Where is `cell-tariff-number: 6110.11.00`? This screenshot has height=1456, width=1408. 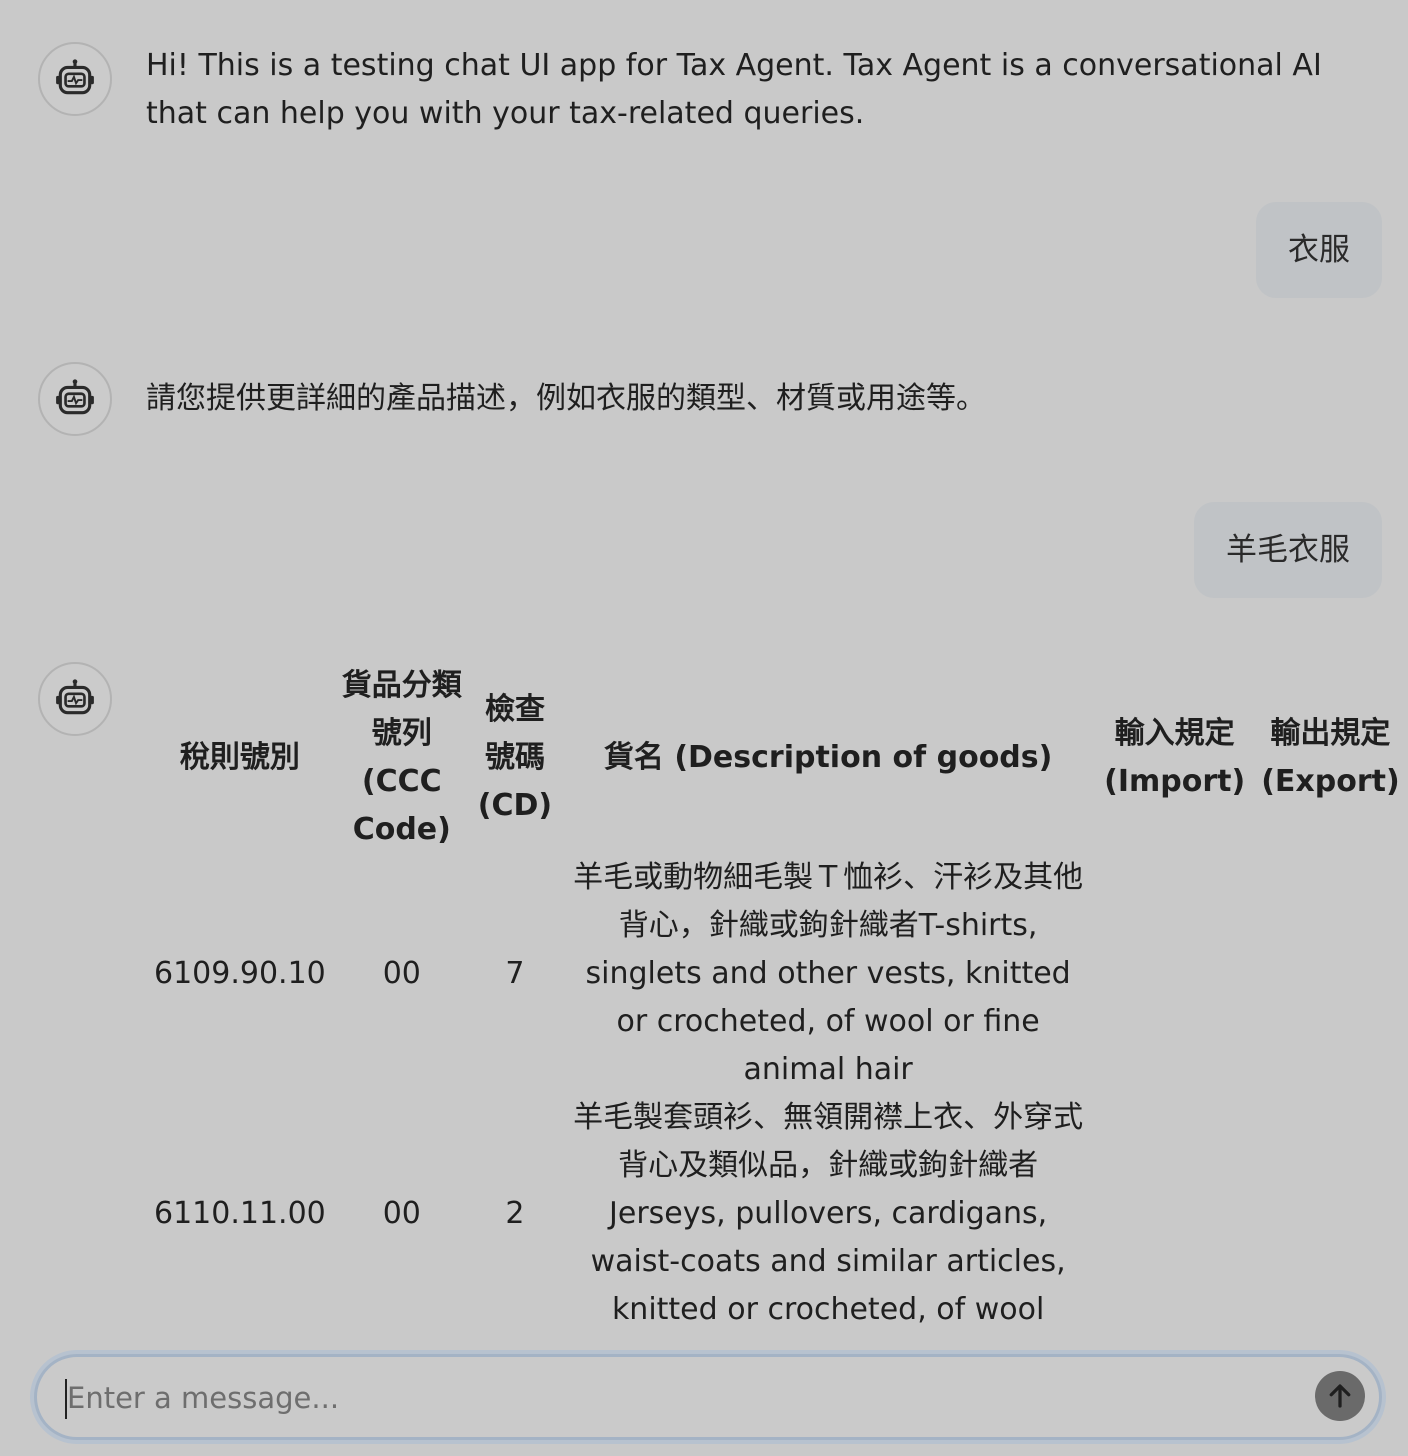
cell-tariff-number: 6110.11.00 is located at coordinates (240, 1213).